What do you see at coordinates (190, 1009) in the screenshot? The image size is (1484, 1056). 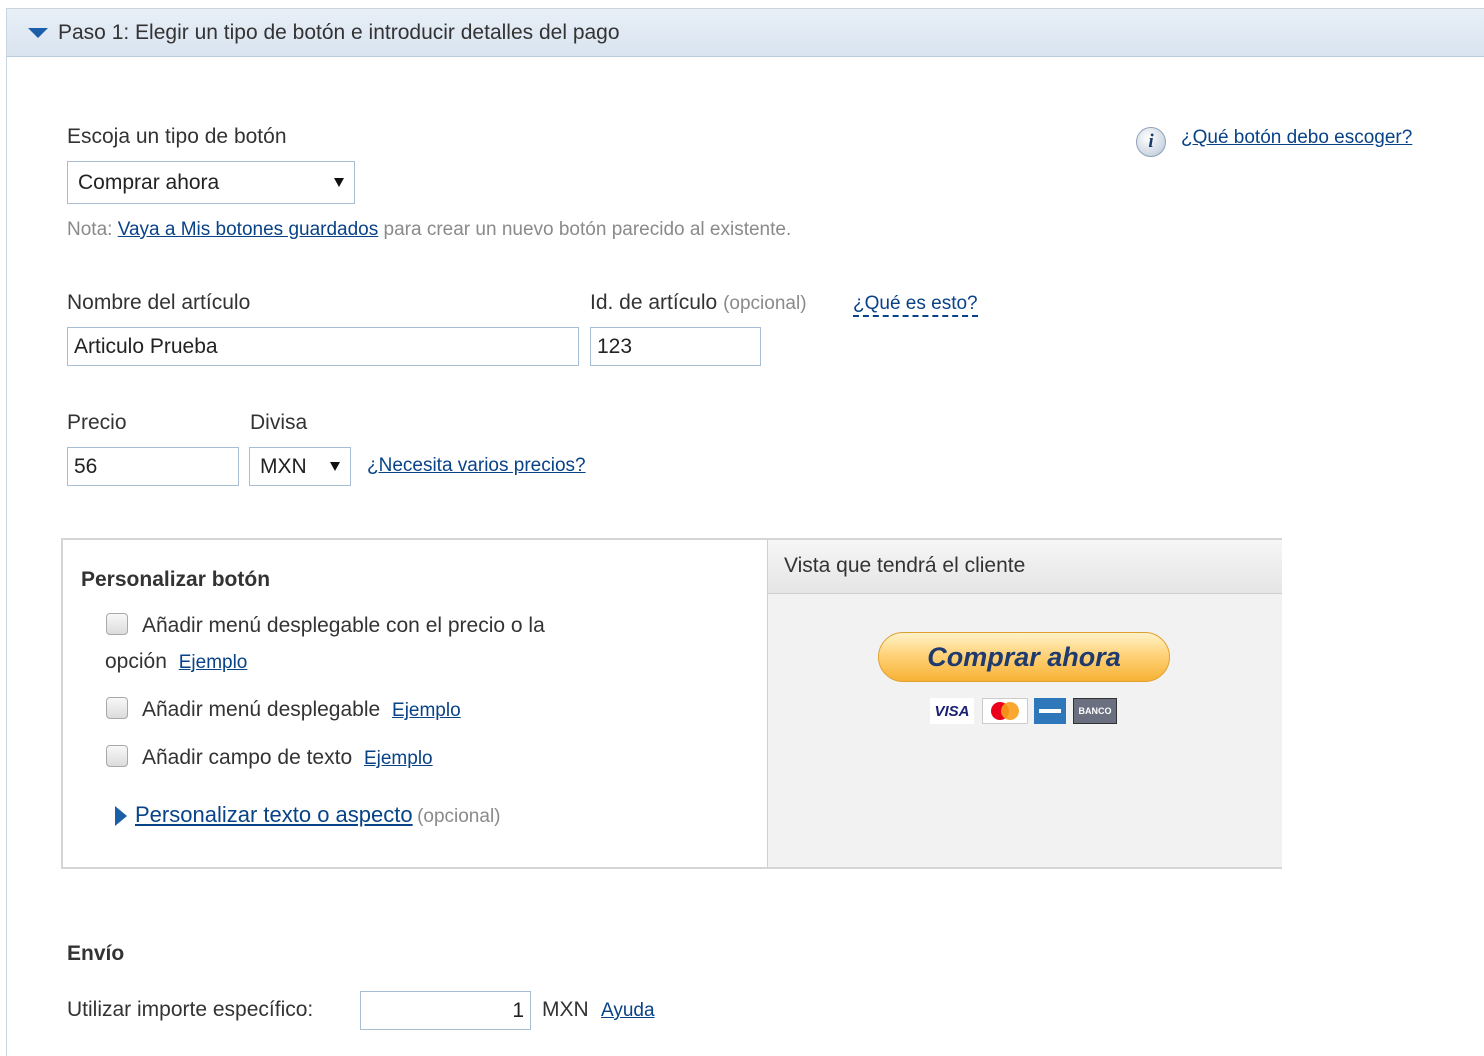 I see `shipping-amount-label: Utilizar importe específico:` at bounding box center [190, 1009].